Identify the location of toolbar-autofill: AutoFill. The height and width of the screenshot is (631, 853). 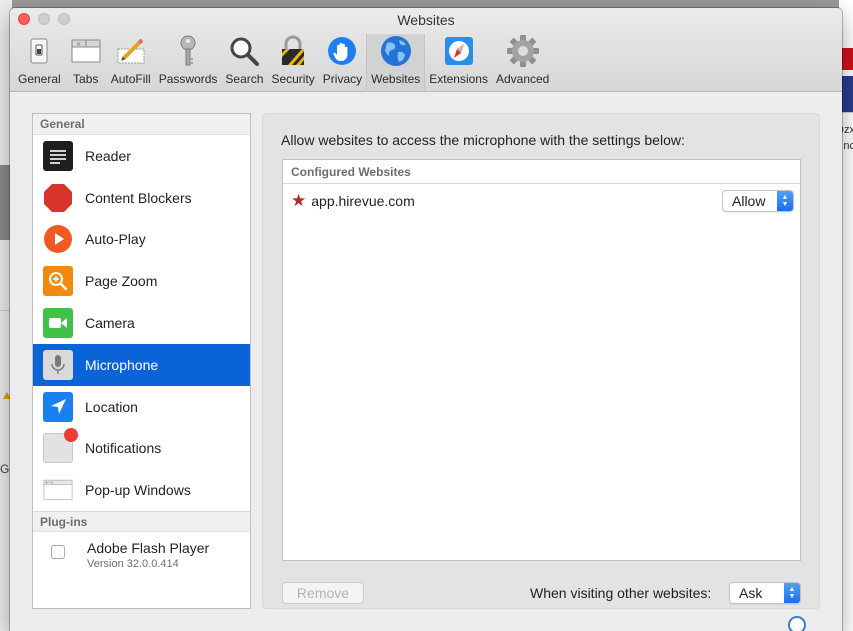
(131, 62).